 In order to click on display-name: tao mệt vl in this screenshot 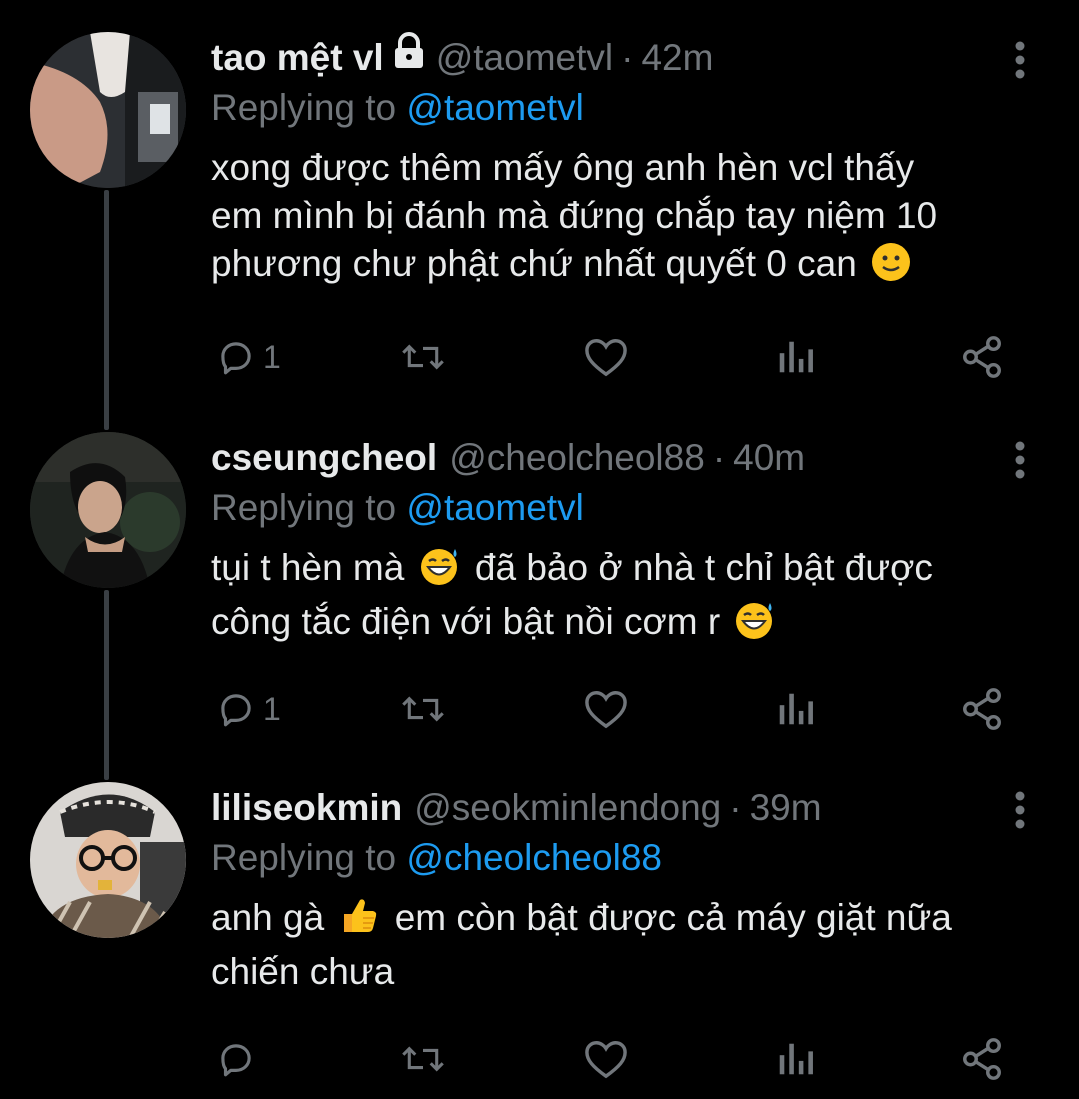, I will do `click(297, 58)`.